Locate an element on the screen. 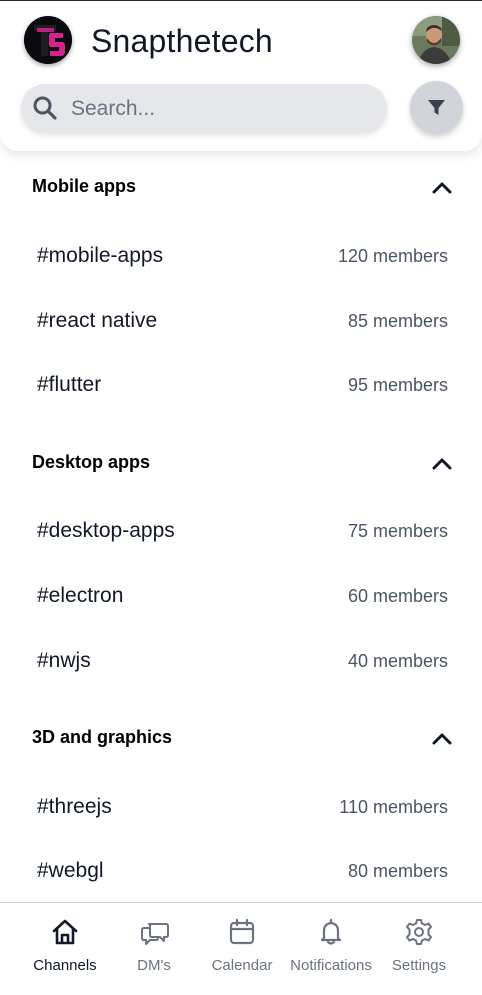 The height and width of the screenshot is (995, 482). member-count: 75 members is located at coordinates (397, 531).